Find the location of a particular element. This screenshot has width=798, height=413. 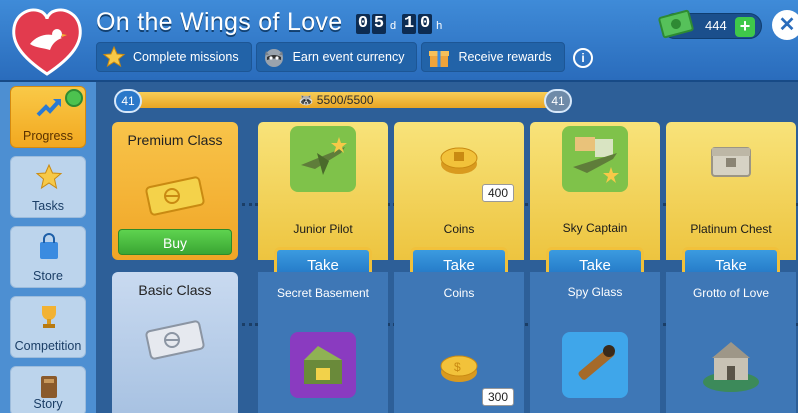

reward-count: 300 is located at coordinates (497, 397).